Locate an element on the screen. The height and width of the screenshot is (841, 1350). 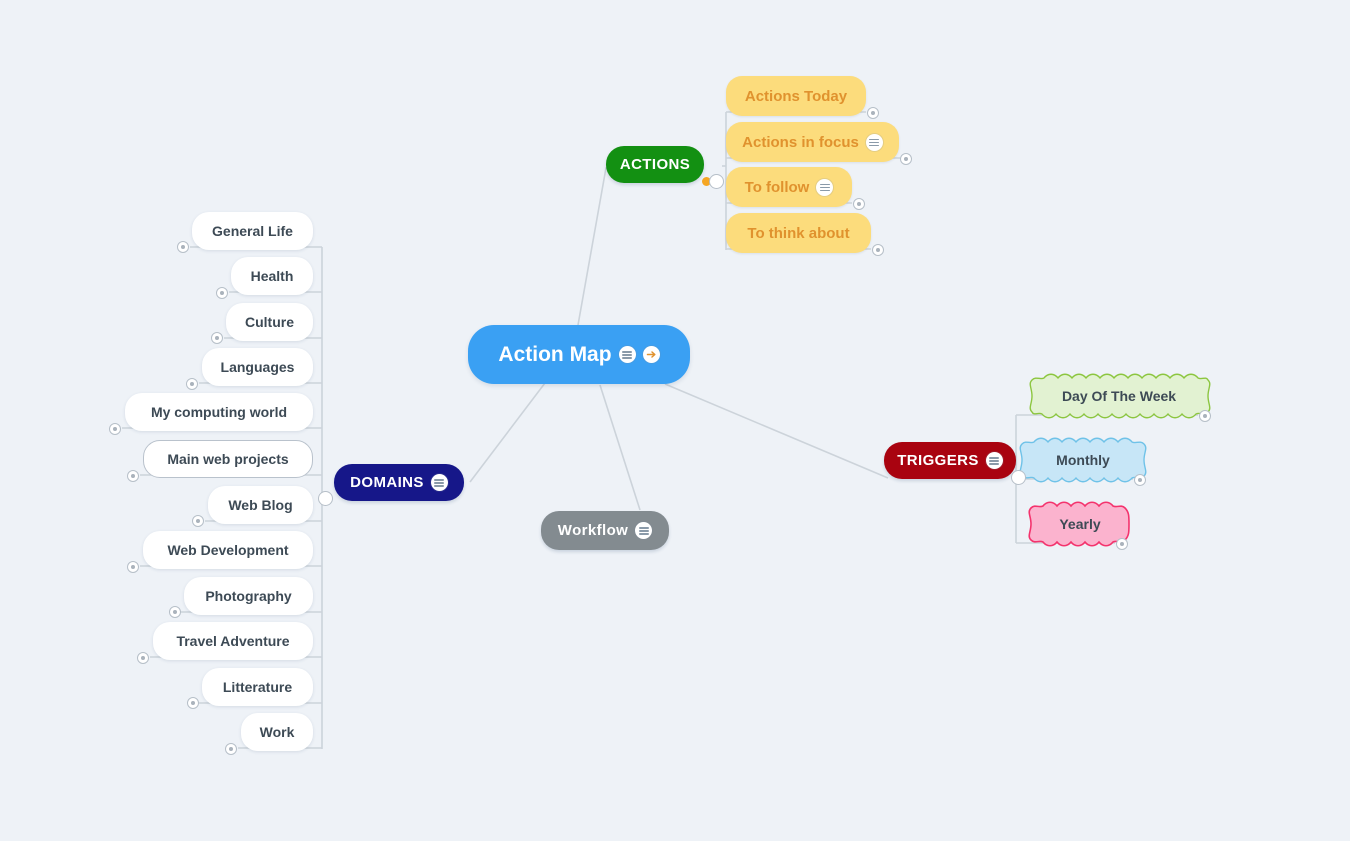
leaf-actions-today: Actions Today is located at coordinates (796, 96).